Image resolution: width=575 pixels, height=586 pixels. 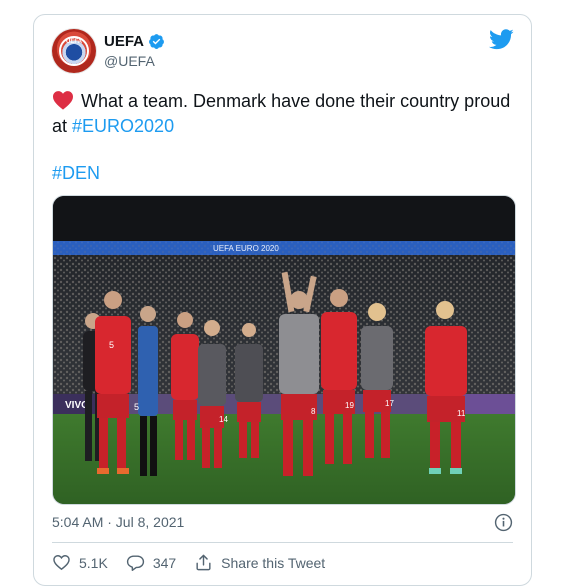 I want to click on uefa-avatar: UEFA, so click(x=74, y=51).